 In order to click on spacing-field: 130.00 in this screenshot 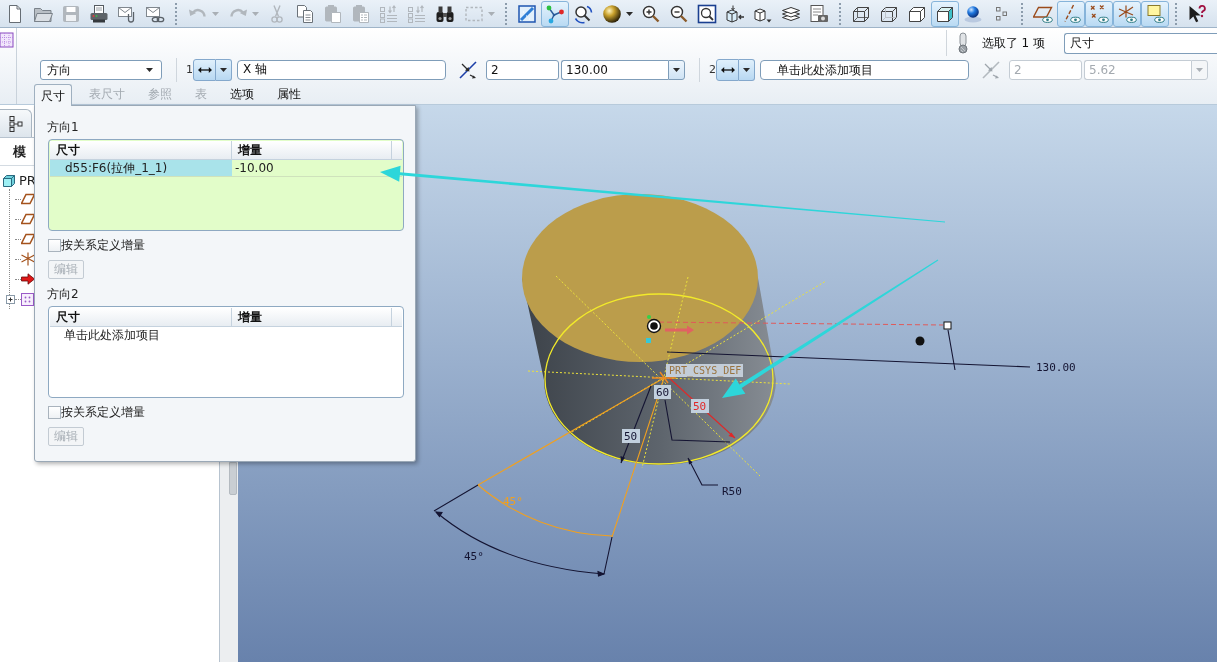, I will do `click(614, 69)`.